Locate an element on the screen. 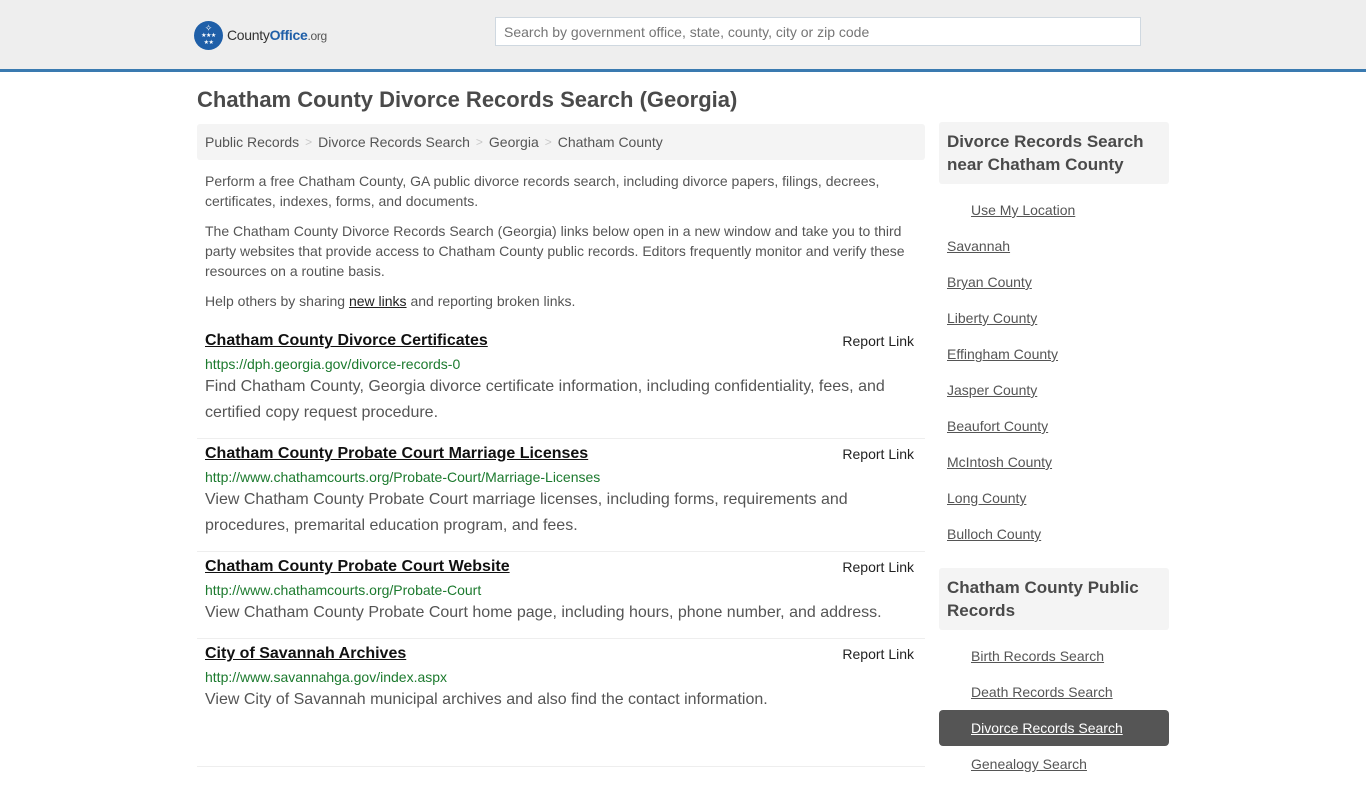 This screenshot has height=798, width=1366. use-my-location-link: Use My Location is located at coordinates (1054, 210).